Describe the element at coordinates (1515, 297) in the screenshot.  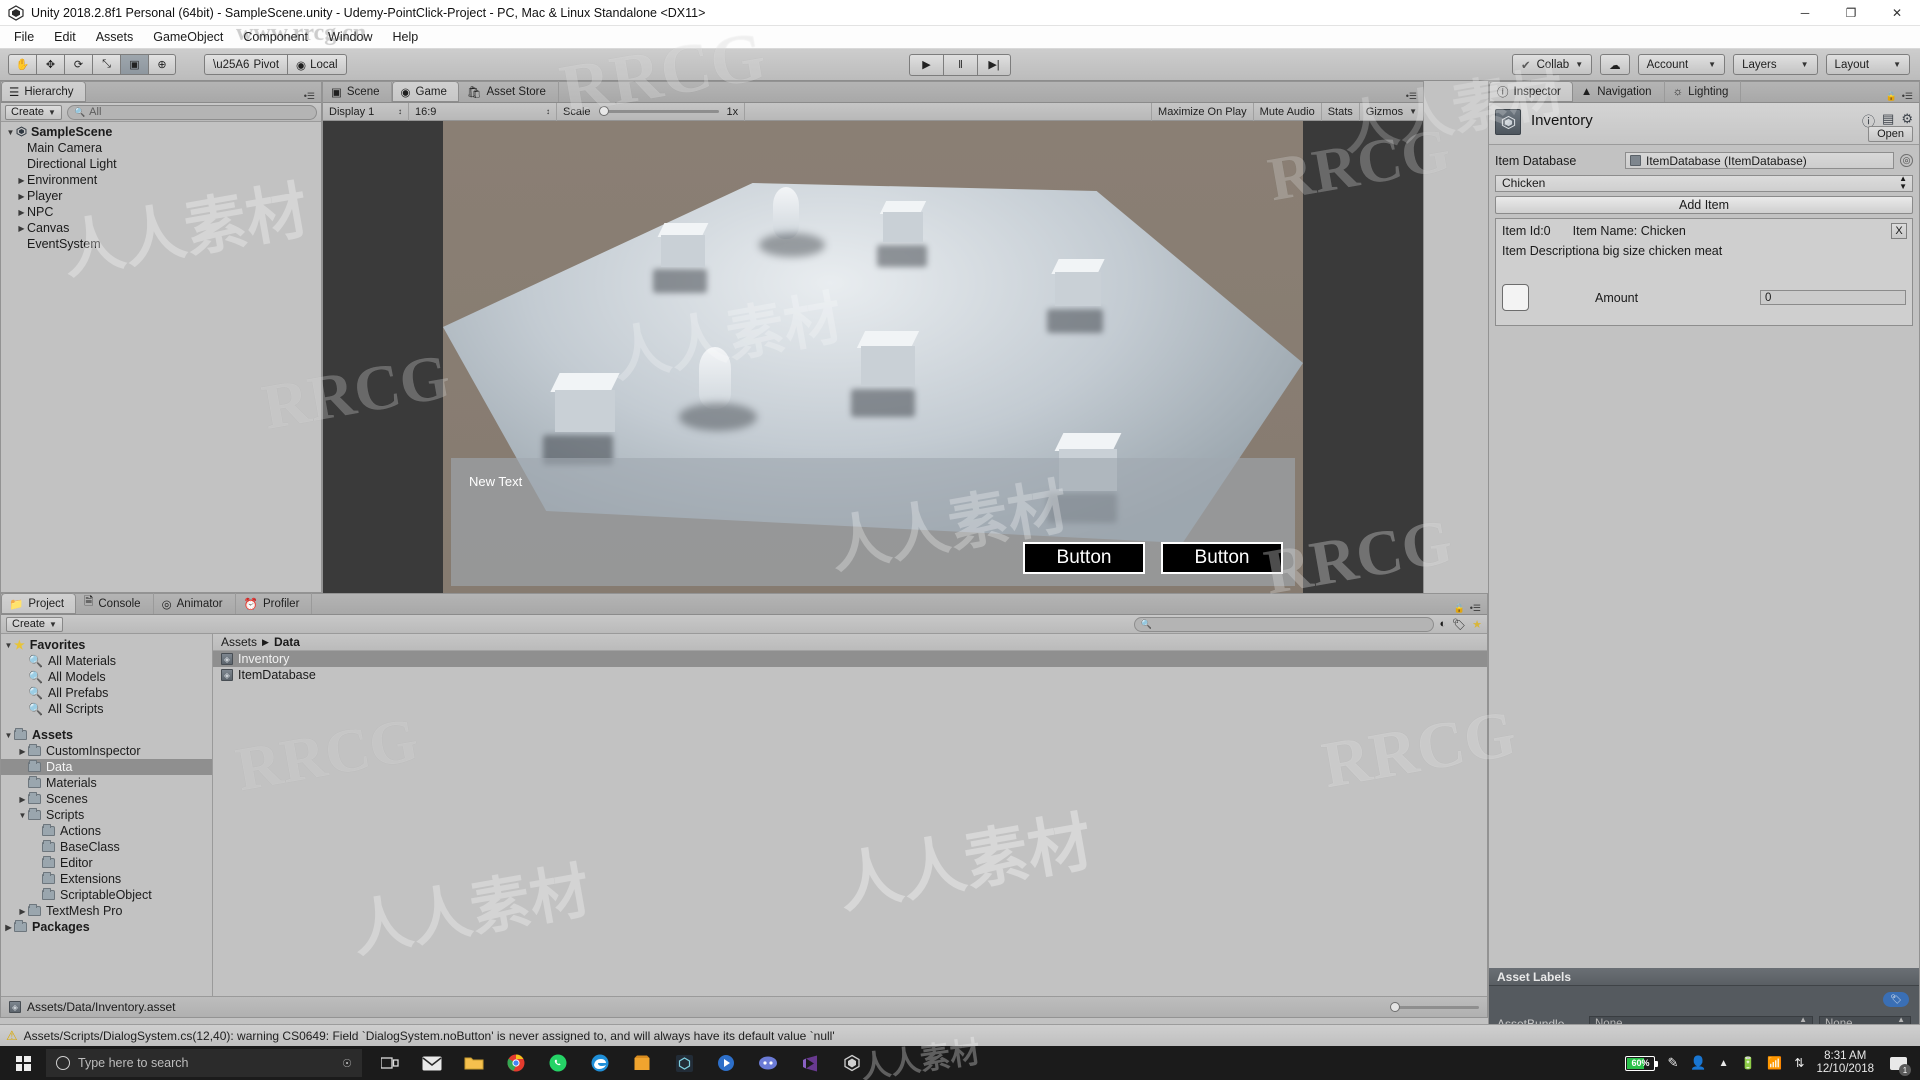
I see `item-sprite-slot` at that location.